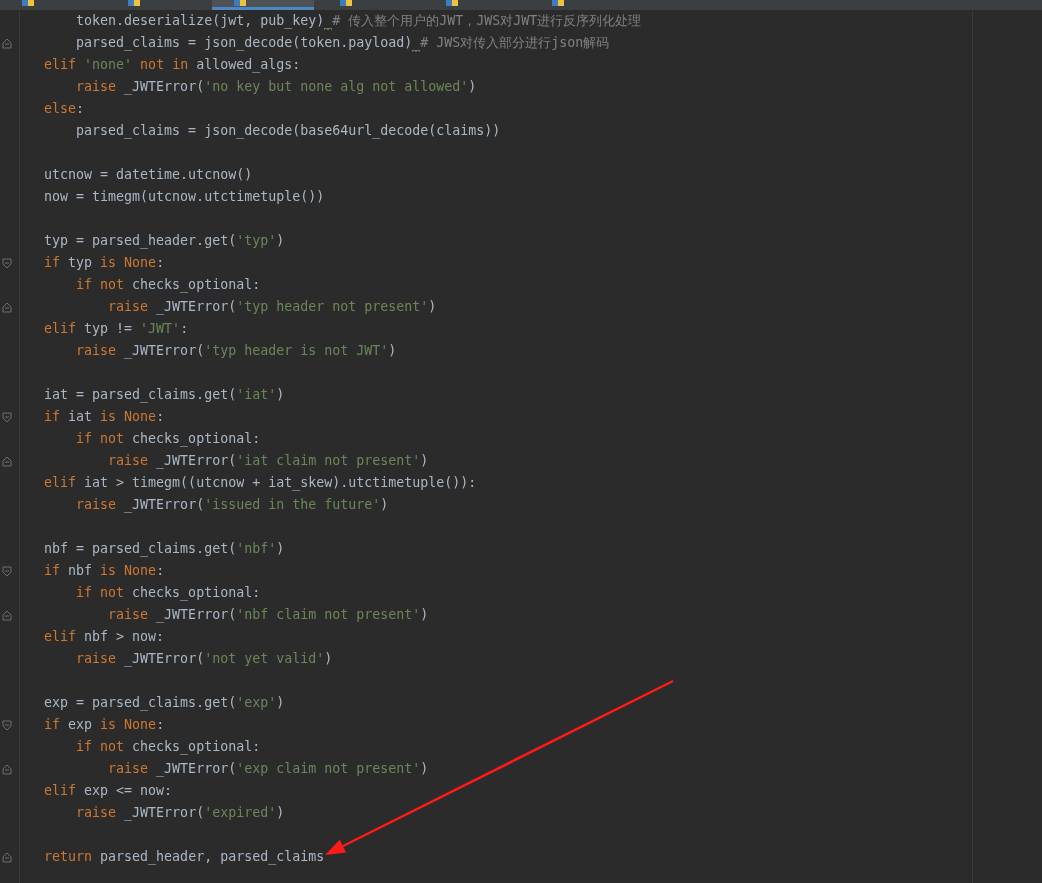 The height and width of the screenshot is (883, 1042). Describe the element at coordinates (272, 307) in the screenshot. I see `code-line: raise _JWTError('typ header not present')` at that location.